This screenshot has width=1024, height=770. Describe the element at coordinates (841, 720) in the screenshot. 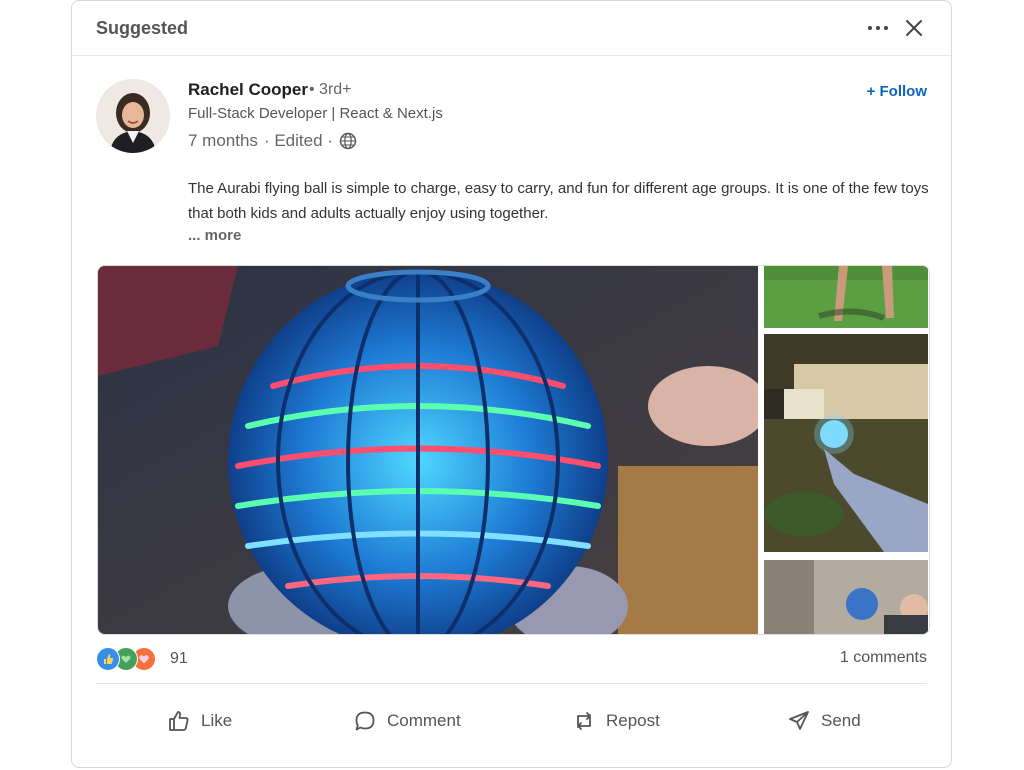

I see `send-label: Send` at that location.